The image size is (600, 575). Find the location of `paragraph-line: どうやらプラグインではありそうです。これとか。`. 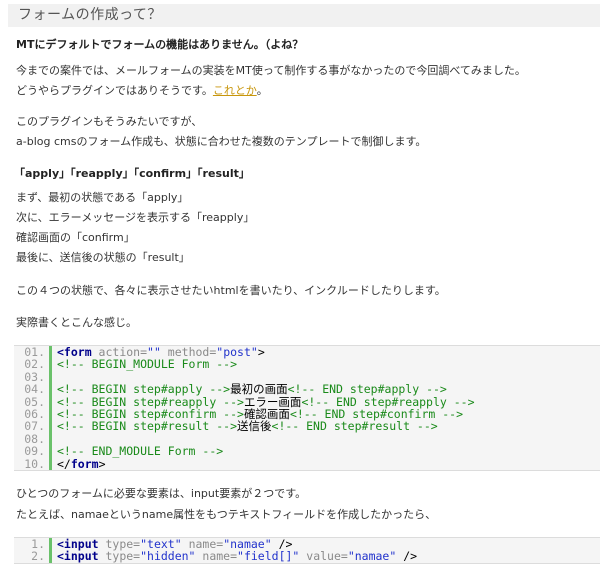

paragraph-line: どうやらプラグインではありそうです。これとか。 is located at coordinates (142, 91).